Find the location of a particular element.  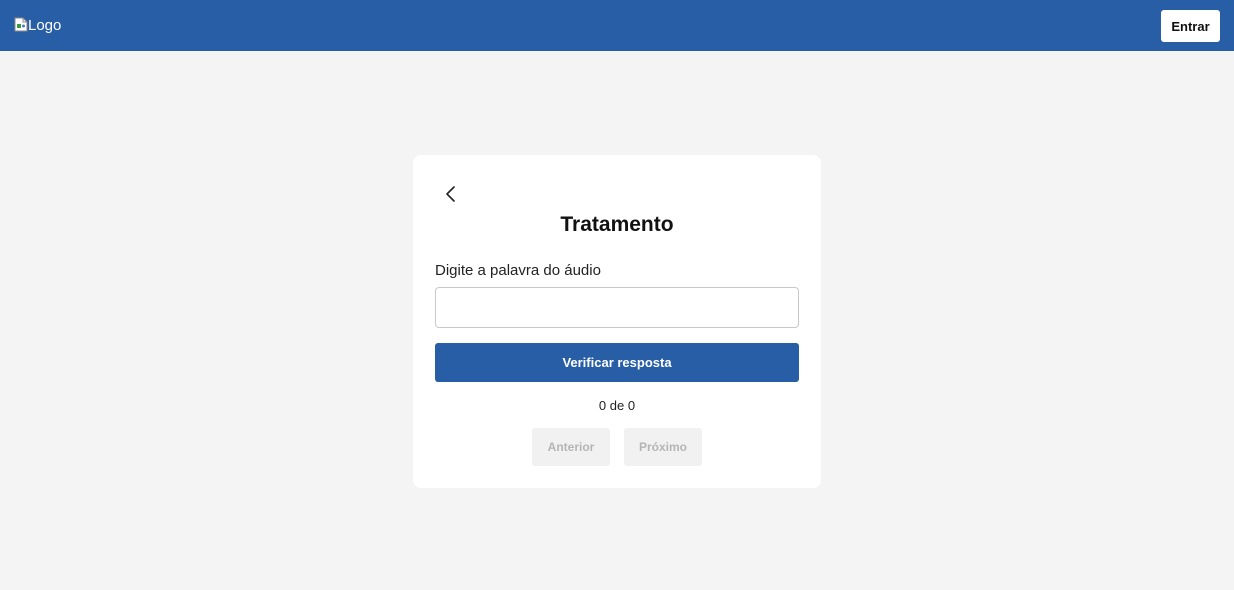

next-button: Próximo is located at coordinates (663, 447).